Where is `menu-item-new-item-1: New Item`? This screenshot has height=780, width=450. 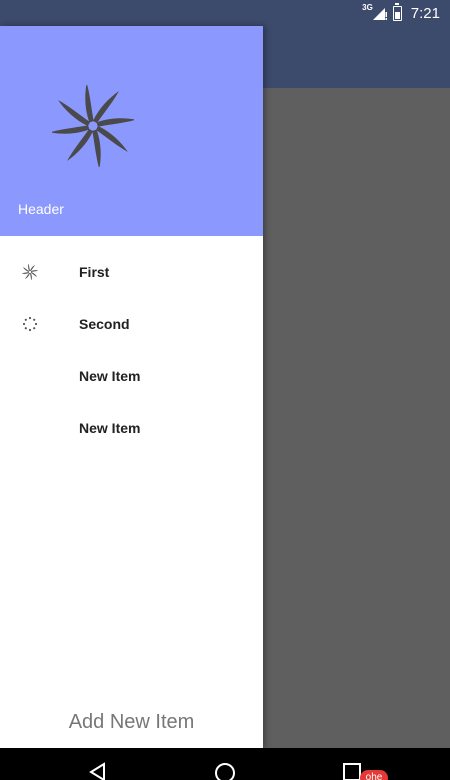
menu-item-new-item-1: New Item is located at coordinates (131, 376).